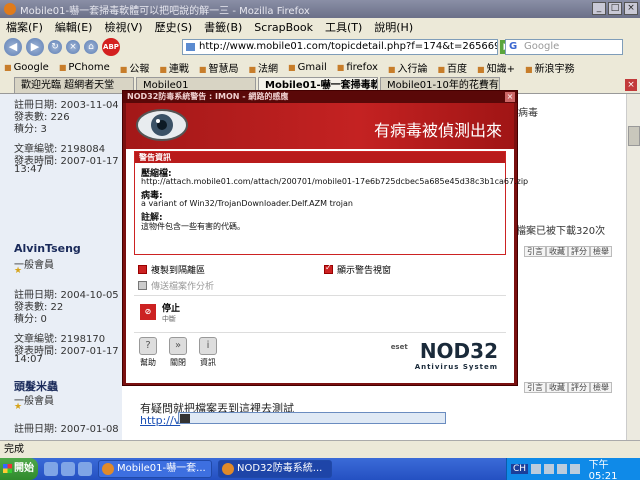  What do you see at coordinates (178, 271) in the screenshot?
I see `quarantine-label: 複製到隔離區` at bounding box center [178, 271].